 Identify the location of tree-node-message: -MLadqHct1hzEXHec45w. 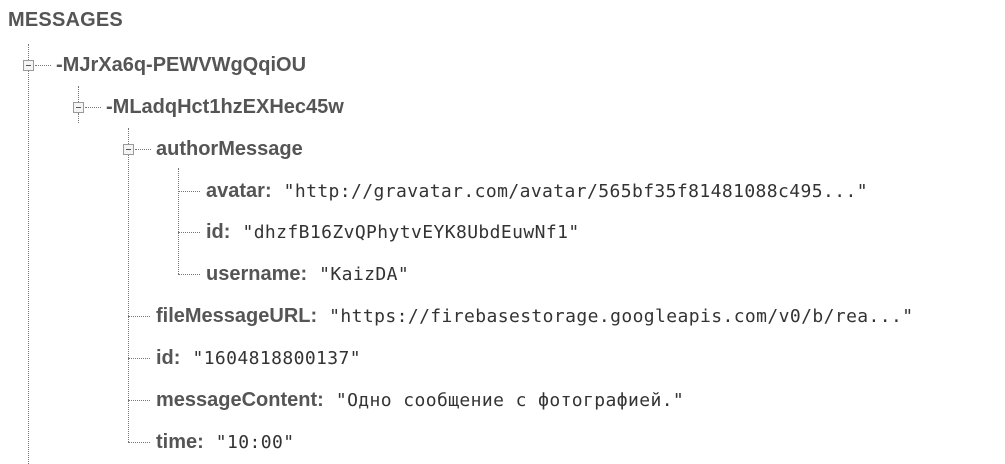
(225, 107).